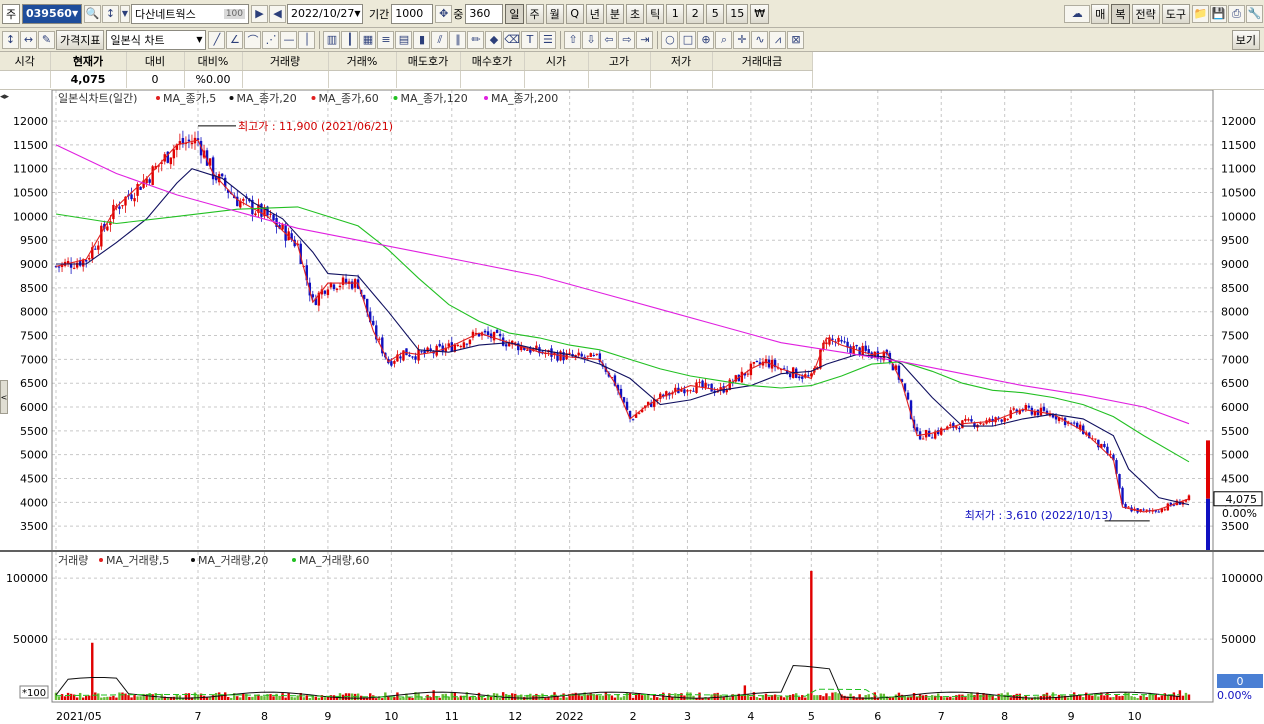 The width and height of the screenshot is (1264, 724). I want to click on chart-type-select: 일본식 차트 ▼, so click(156, 39).